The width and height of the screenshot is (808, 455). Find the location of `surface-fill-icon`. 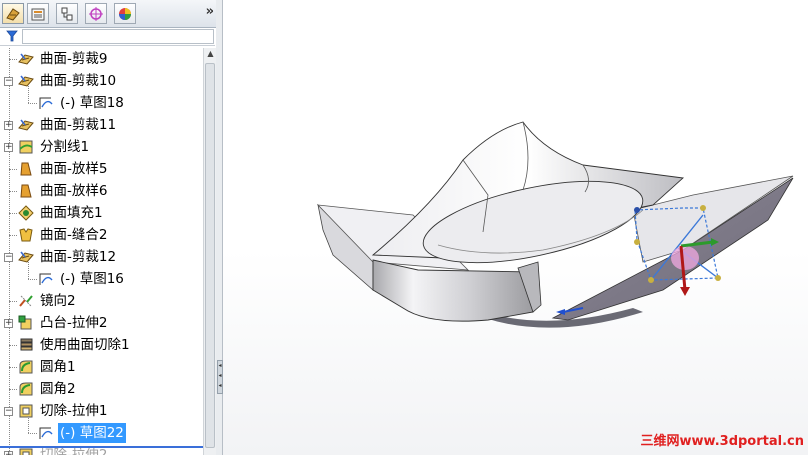

surface-fill-icon is located at coordinates (26, 213).